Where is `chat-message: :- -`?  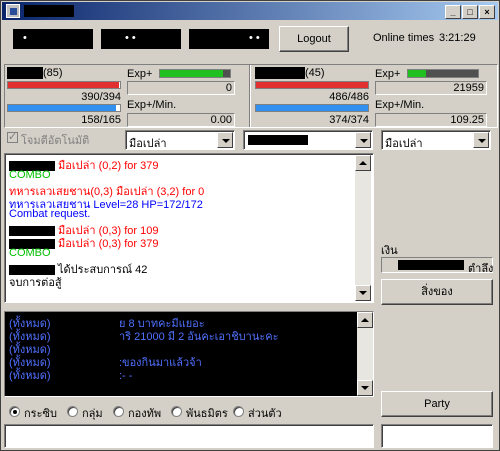
chat-message: :- - is located at coordinates (126, 376).